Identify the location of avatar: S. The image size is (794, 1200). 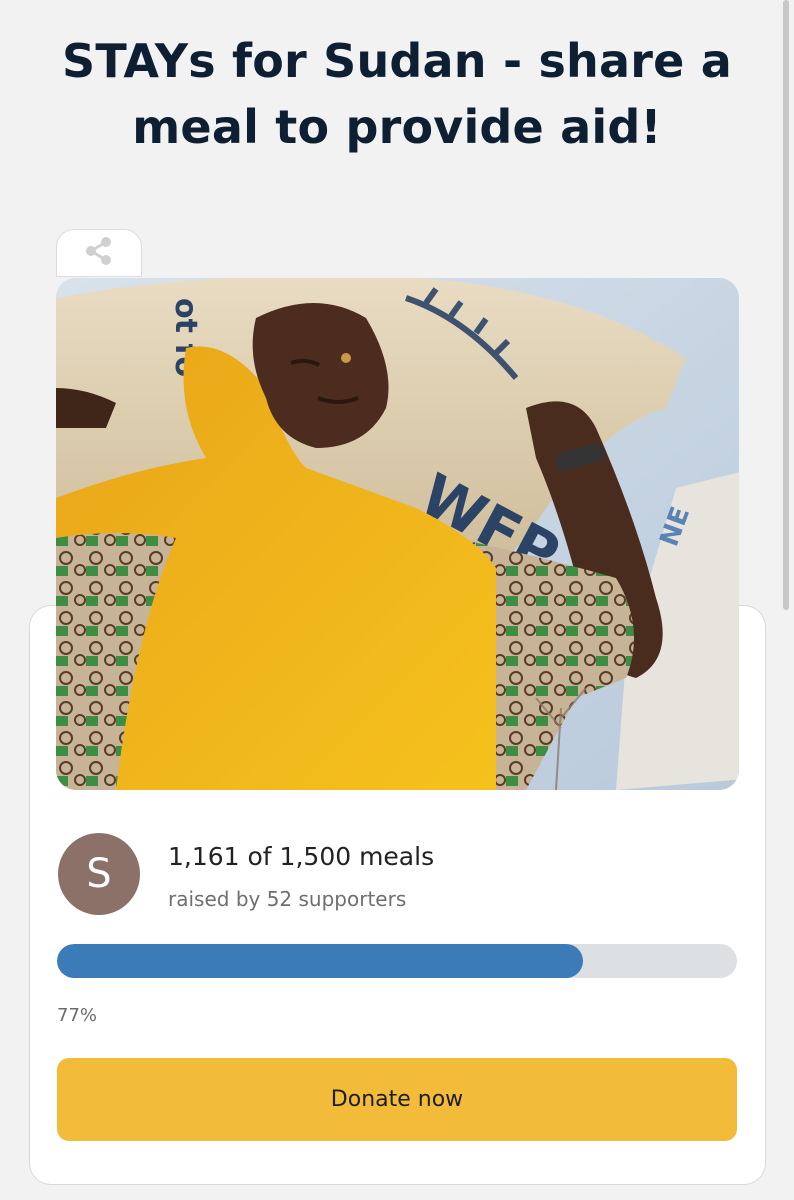
(99, 874).